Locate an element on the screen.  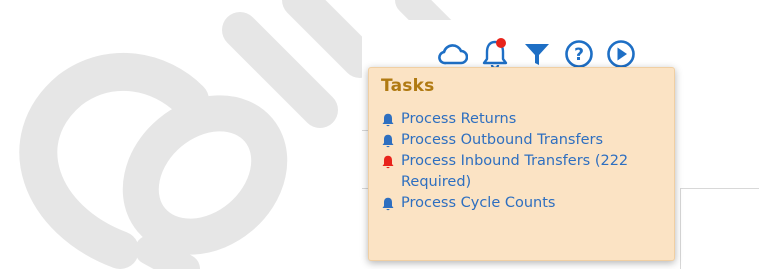
task-item-process-inbound-transfers: Process Inbound Transfers (222 Required) is located at coordinates (521, 172).